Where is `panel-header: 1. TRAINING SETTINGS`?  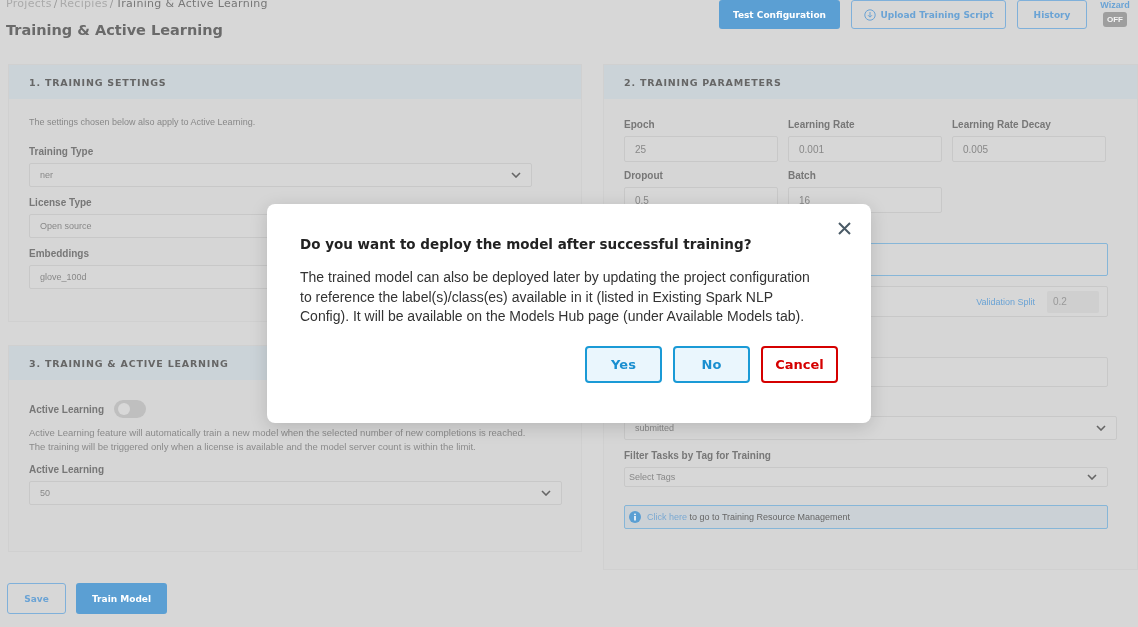
panel-header: 1. TRAINING SETTINGS is located at coordinates (295, 82).